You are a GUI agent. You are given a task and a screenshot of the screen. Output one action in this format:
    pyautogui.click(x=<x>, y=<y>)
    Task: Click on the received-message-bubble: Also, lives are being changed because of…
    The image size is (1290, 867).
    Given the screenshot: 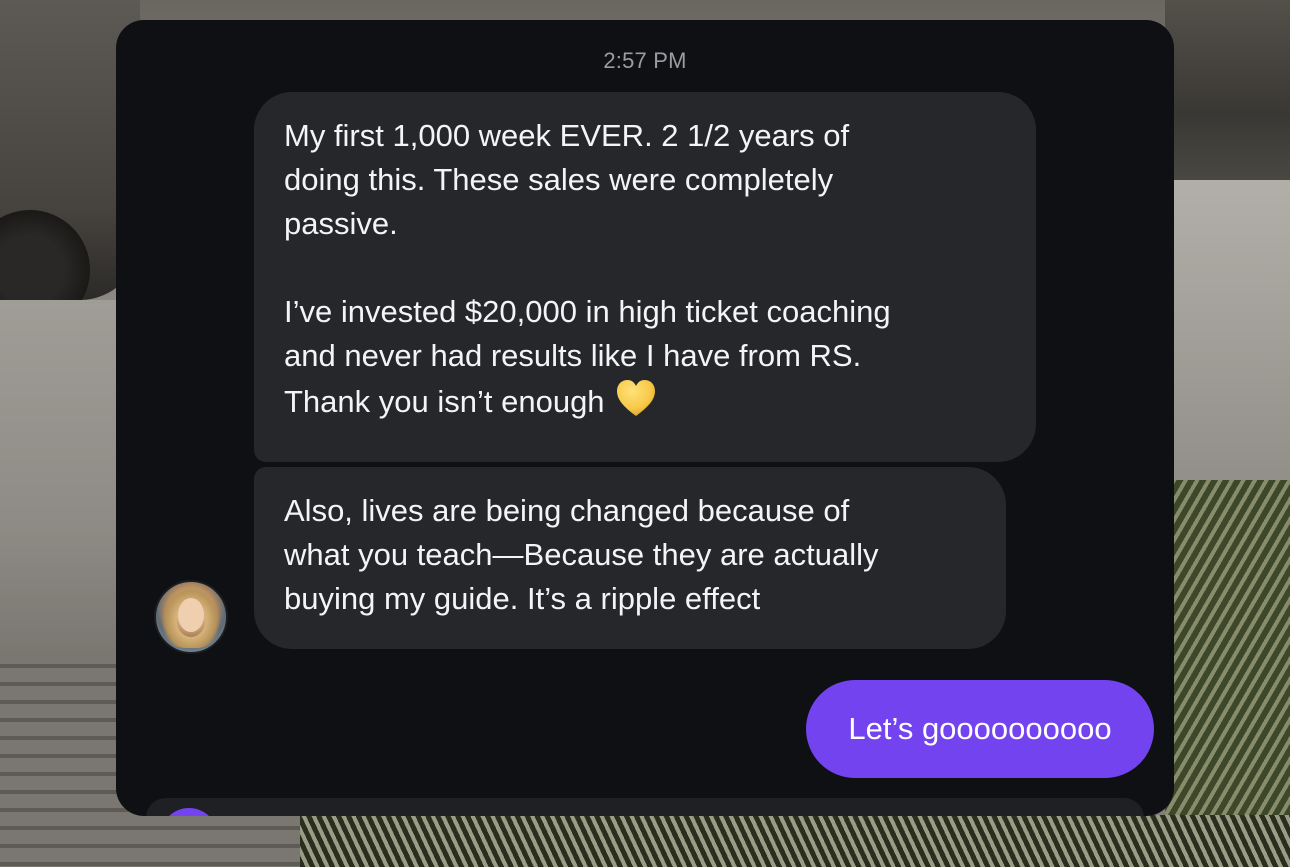 What is the action you would take?
    pyautogui.click(x=630, y=558)
    